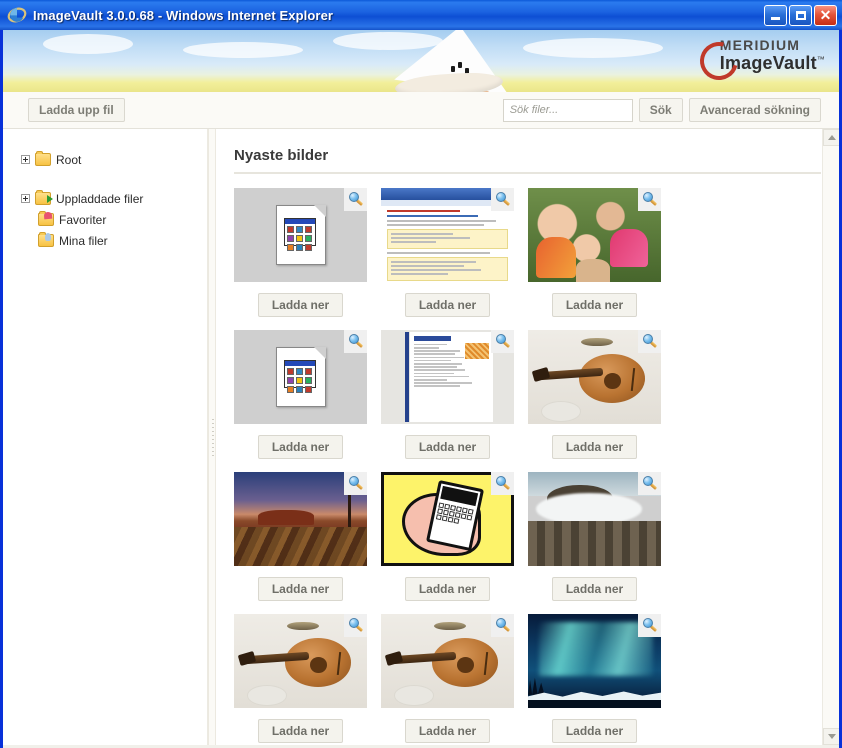  Describe the element at coordinates (114, 159) in the screenshot. I see `sidebar-item-root: Root` at that location.